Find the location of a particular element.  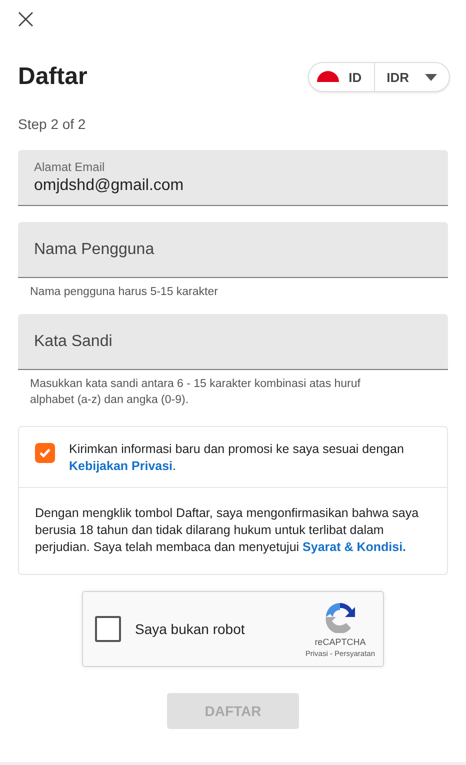

recaptcha-logo-icon is located at coordinates (340, 616).